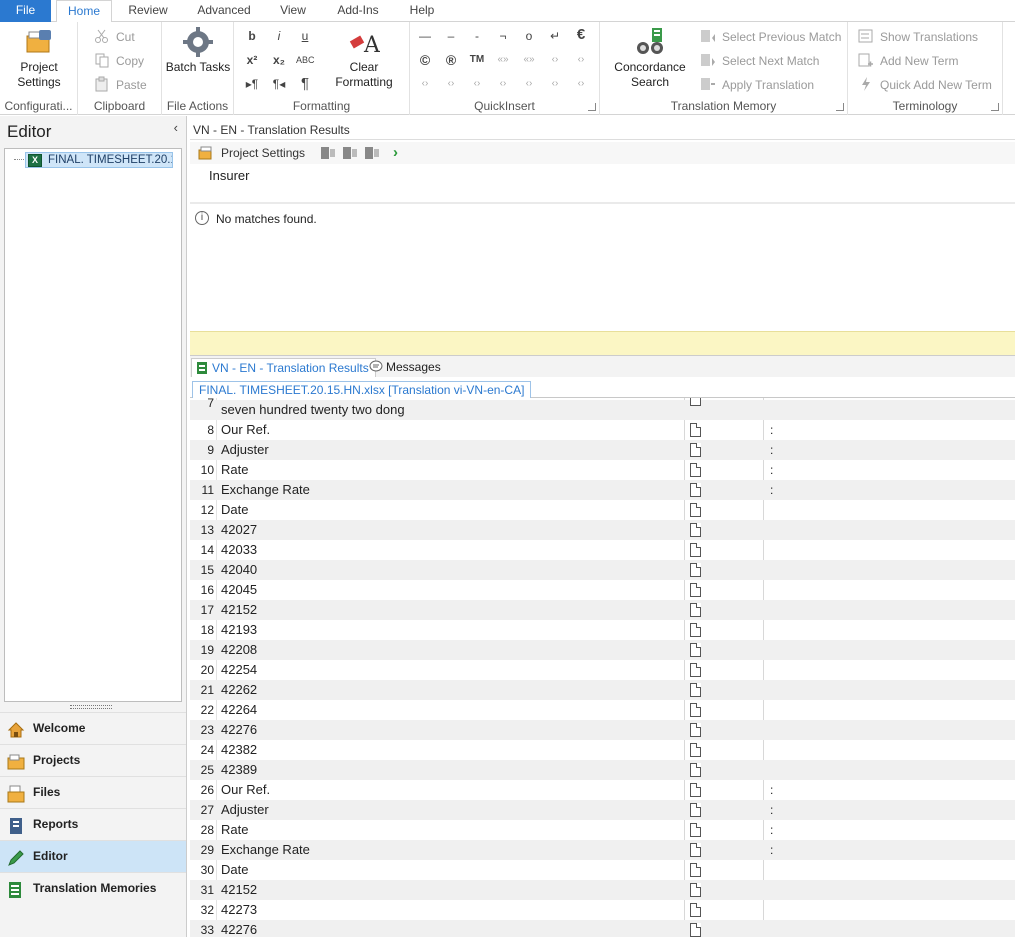  What do you see at coordinates (759, 60) in the screenshot?
I see `select-next-match-button: Select Next Match` at bounding box center [759, 60].